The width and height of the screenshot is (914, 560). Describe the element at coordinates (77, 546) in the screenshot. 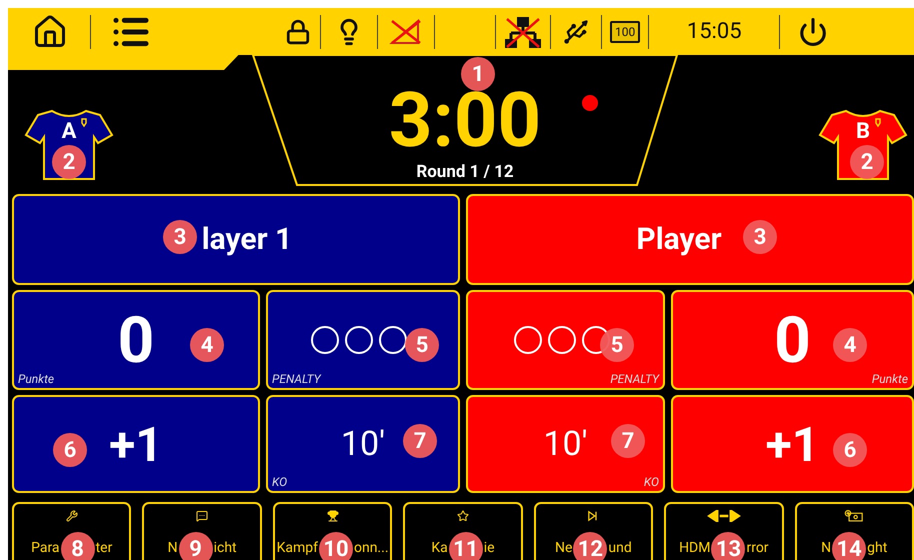

I see `number-marker: 8` at that location.